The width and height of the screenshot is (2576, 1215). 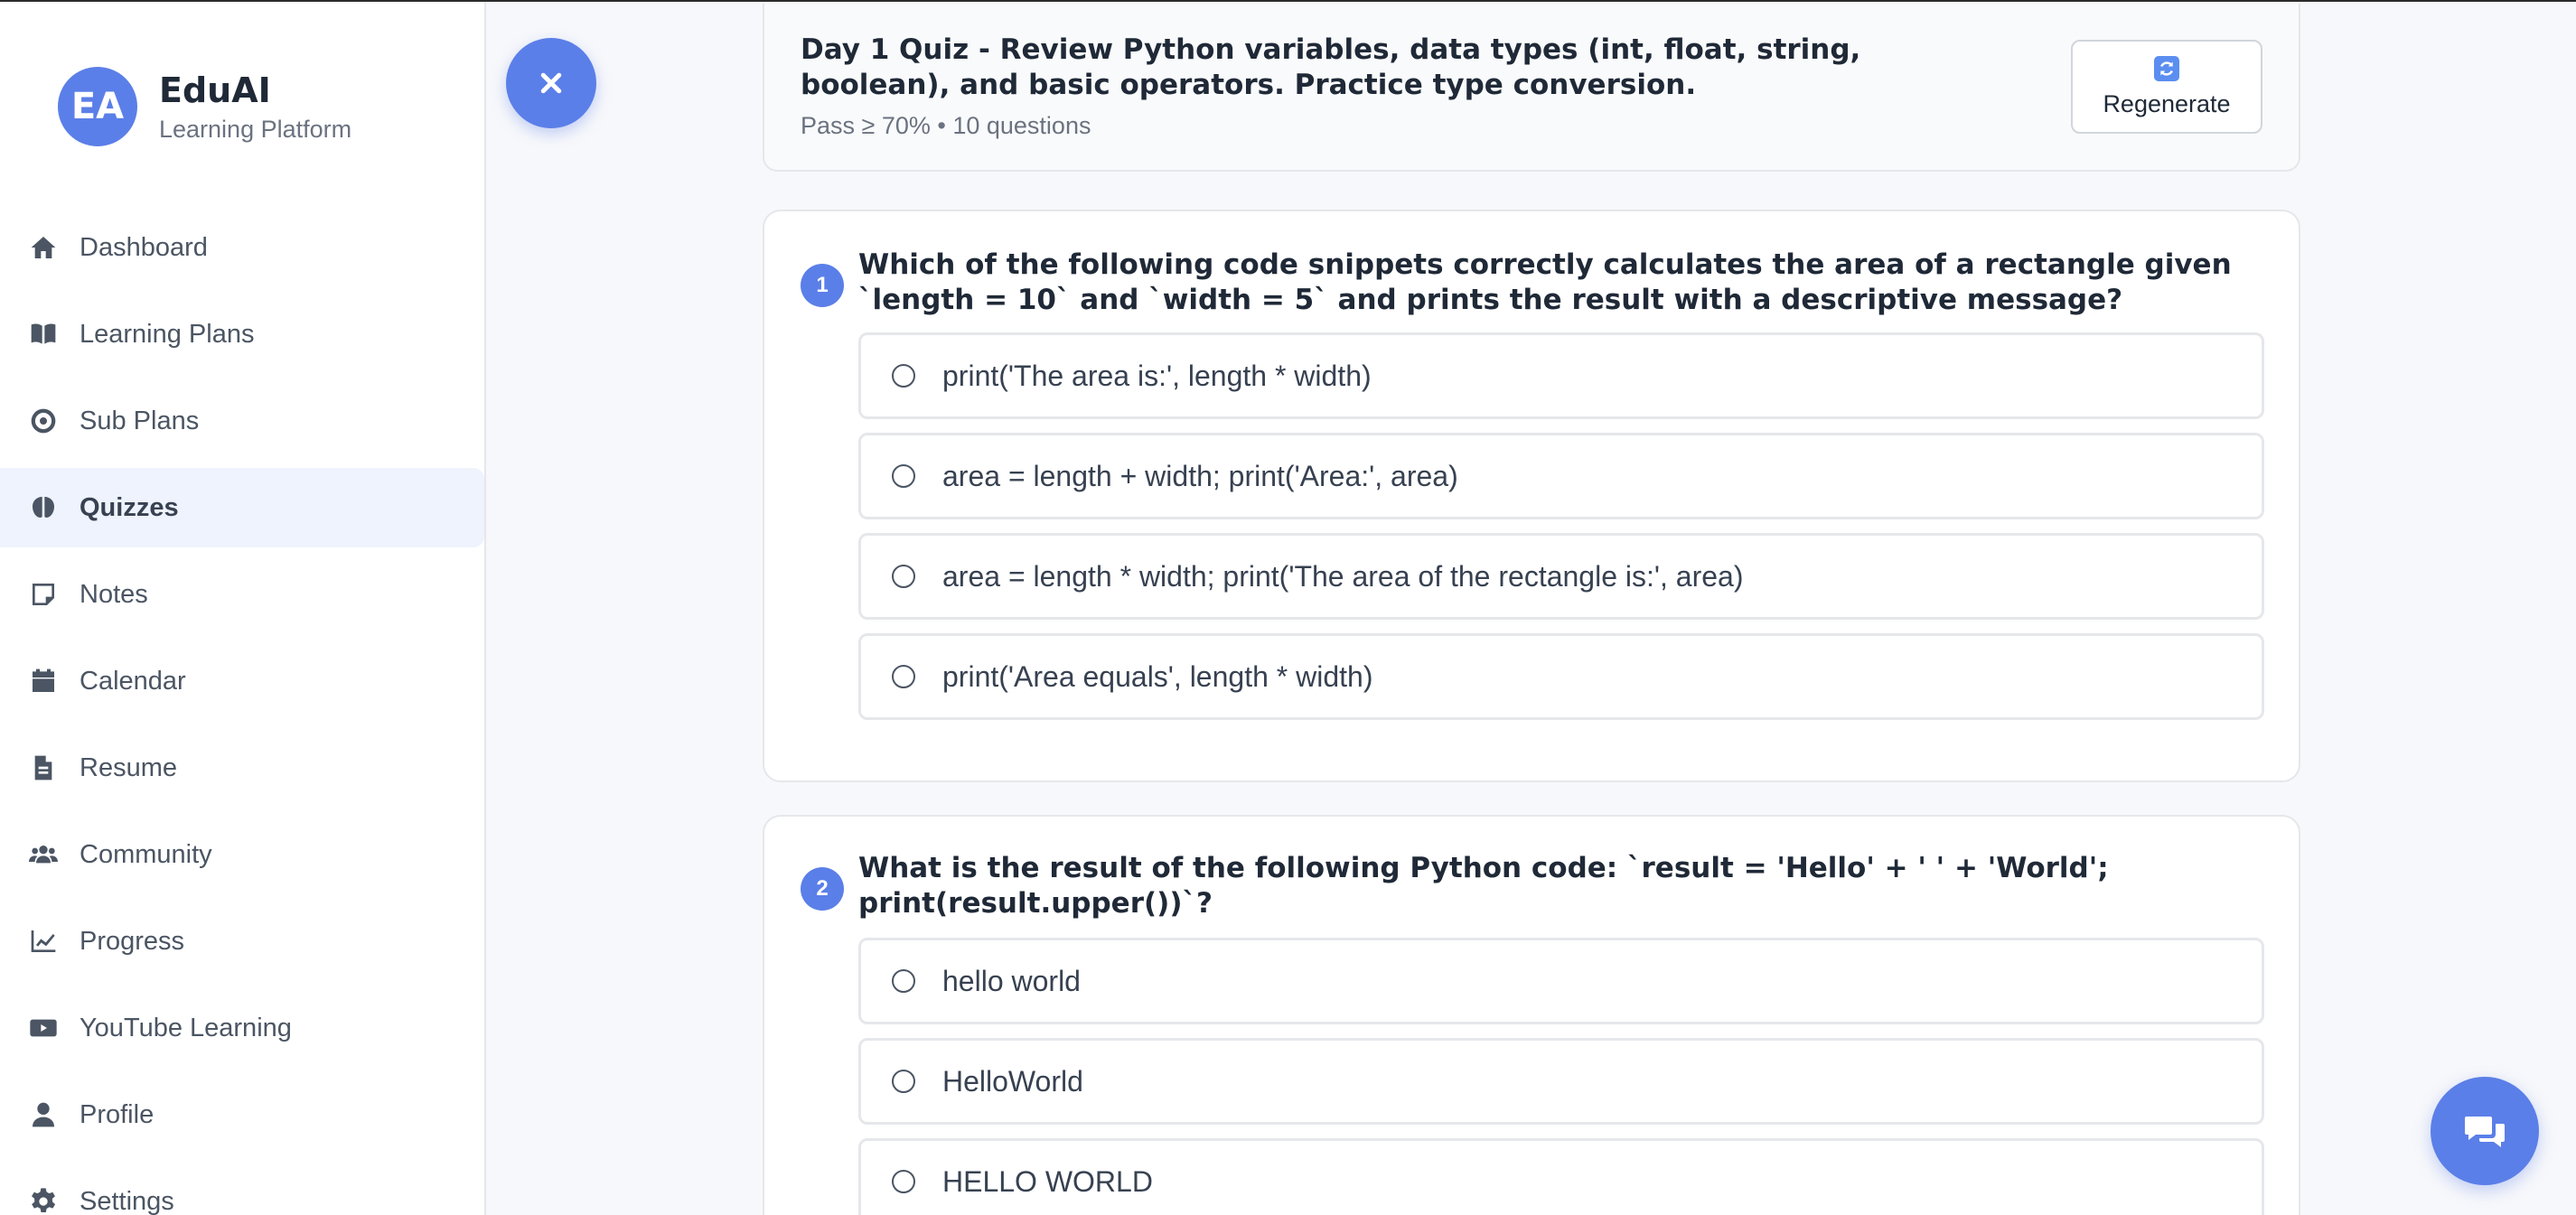 What do you see at coordinates (114, 594) in the screenshot?
I see `sidebar-item-label: Notes` at bounding box center [114, 594].